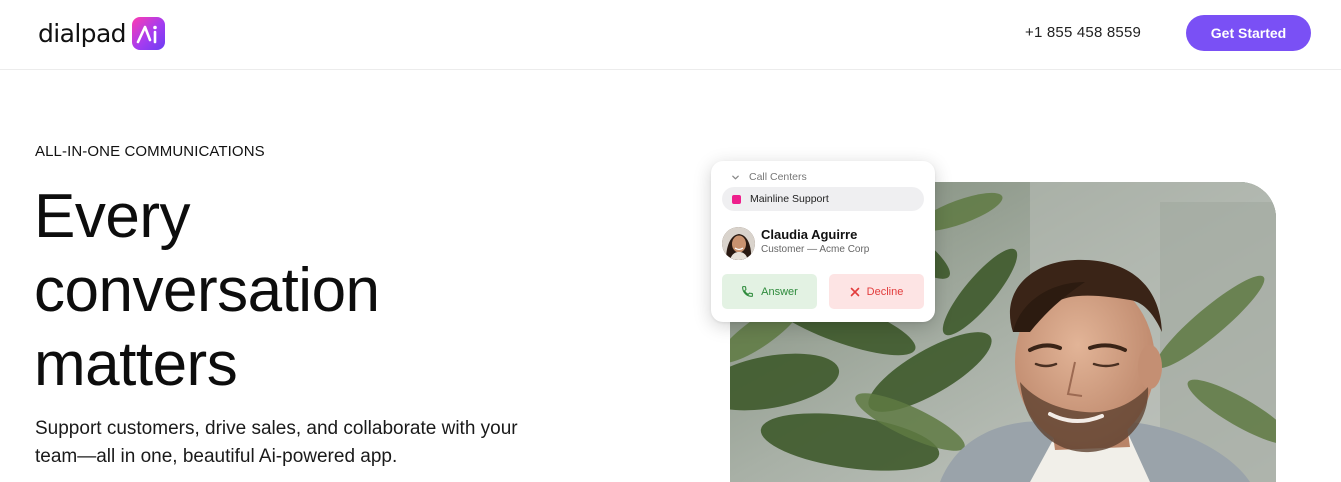 The width and height of the screenshot is (1341, 482). I want to click on headline-line-3: matters, so click(136, 364).